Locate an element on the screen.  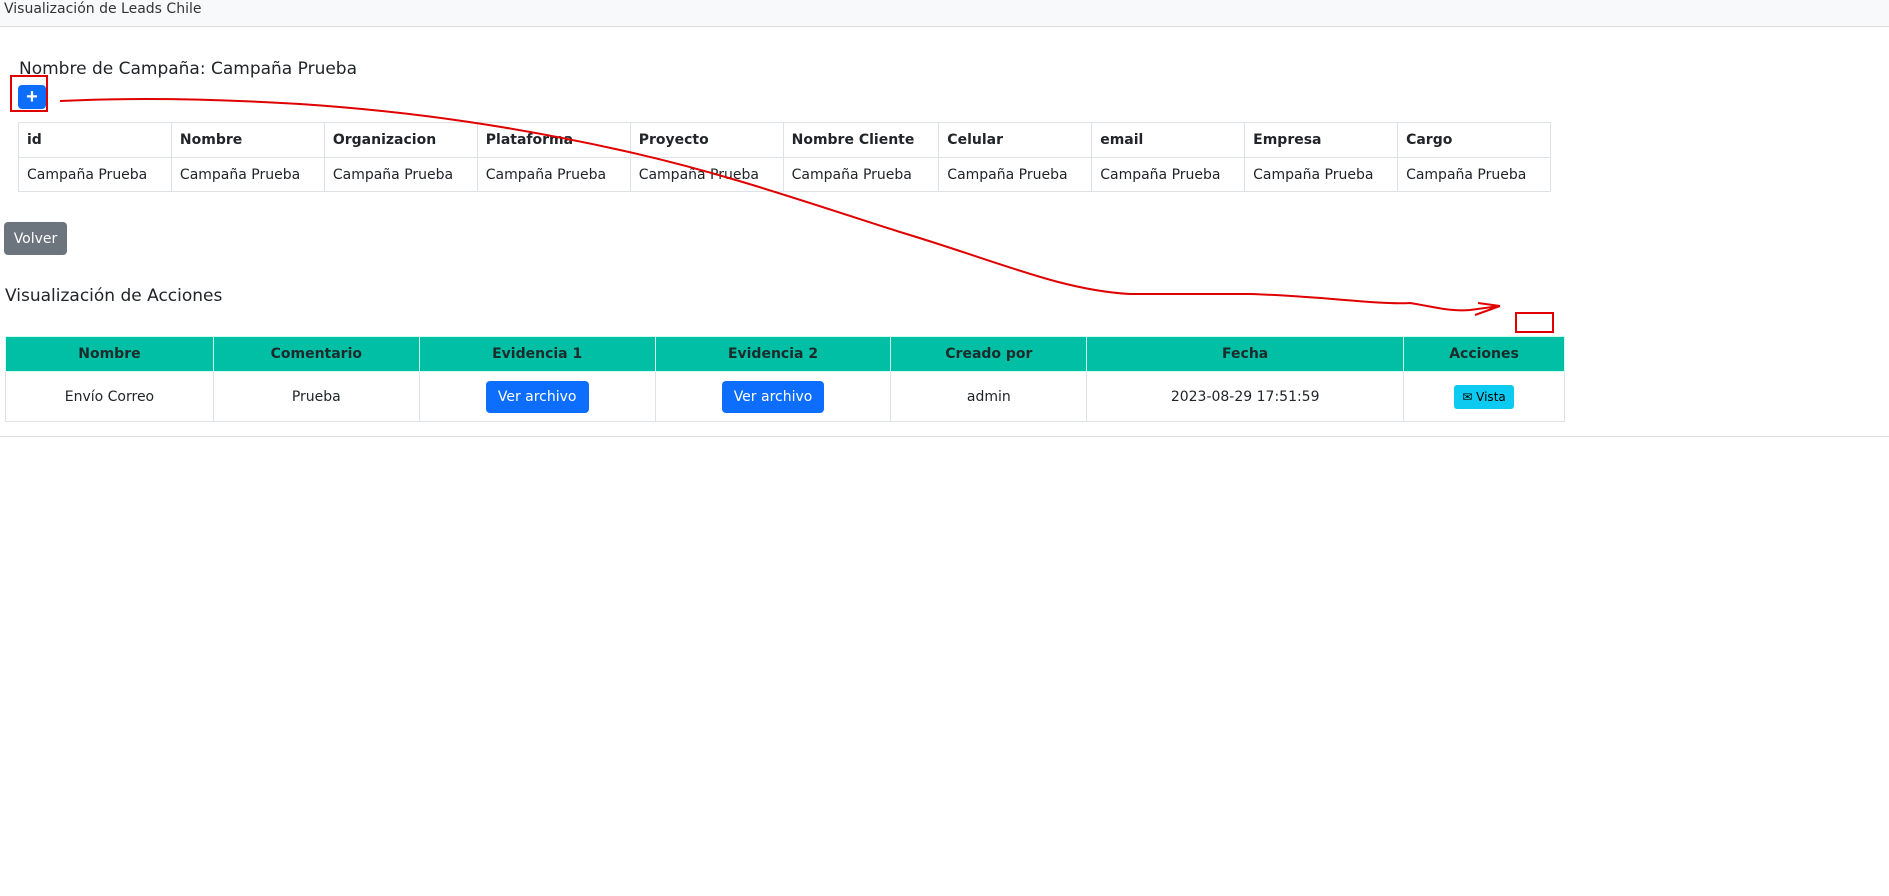
column-header: id is located at coordinates (95, 140).